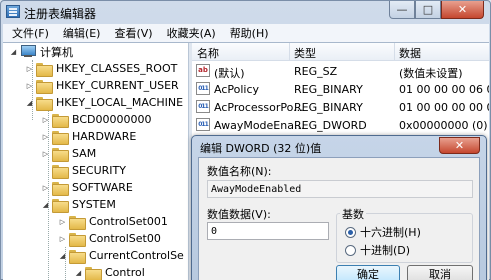 This screenshot has height=280, width=491. I want to click on value-data: 0x00000000 (0), so click(443, 125).